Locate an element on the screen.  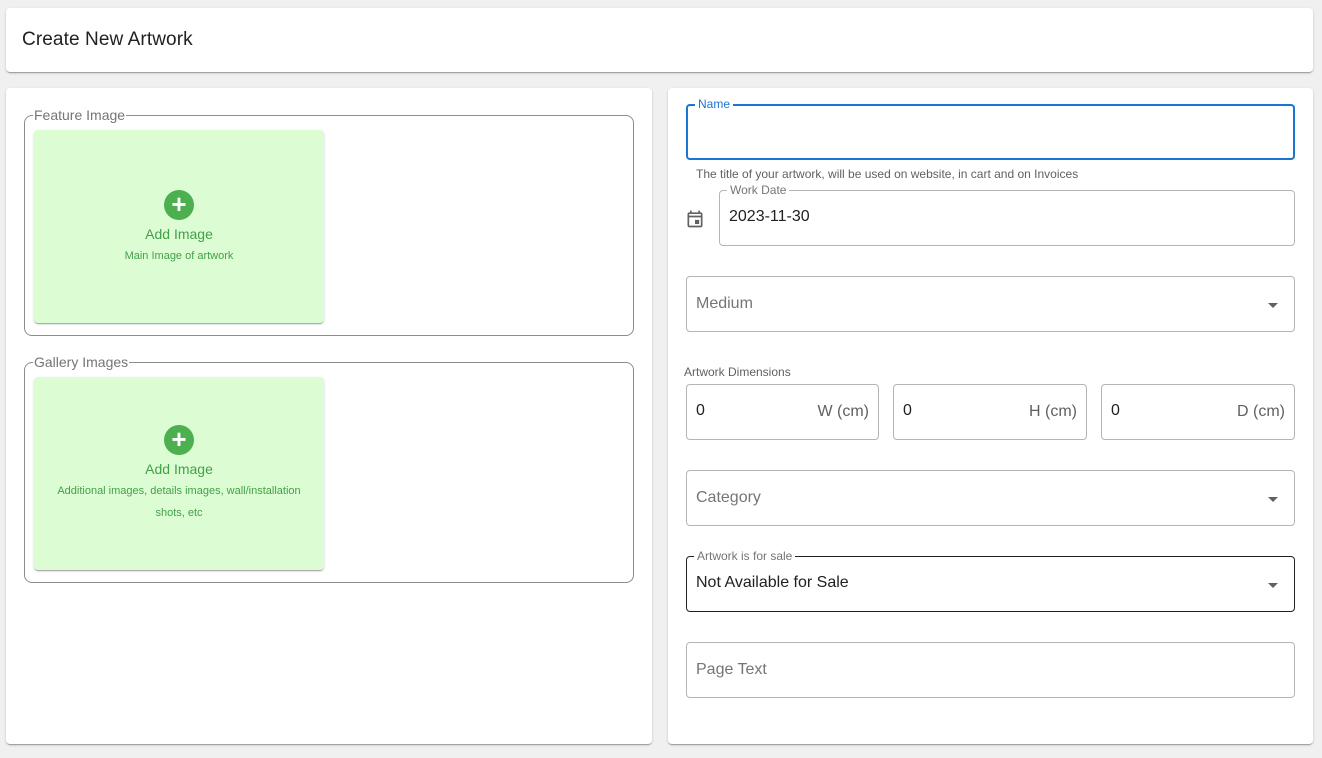
medium-select: Medium is located at coordinates (990, 304).